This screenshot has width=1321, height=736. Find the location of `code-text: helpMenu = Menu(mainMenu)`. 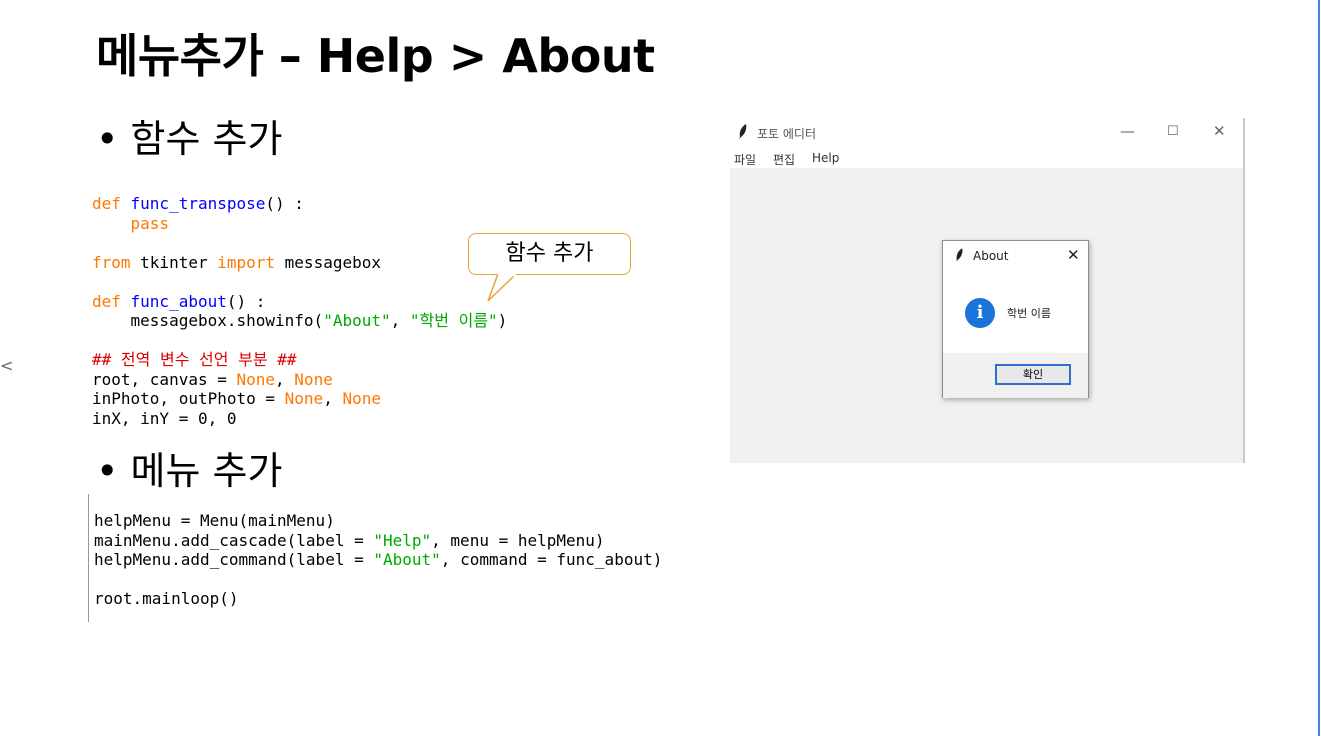

code-text: helpMenu = Menu(mainMenu) is located at coordinates (214, 520).